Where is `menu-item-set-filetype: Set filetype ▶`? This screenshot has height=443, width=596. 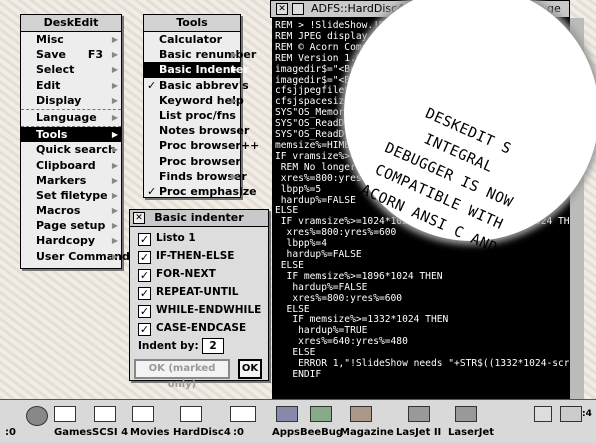 menu-item-set-filetype: Set filetype ▶ is located at coordinates (71, 195).